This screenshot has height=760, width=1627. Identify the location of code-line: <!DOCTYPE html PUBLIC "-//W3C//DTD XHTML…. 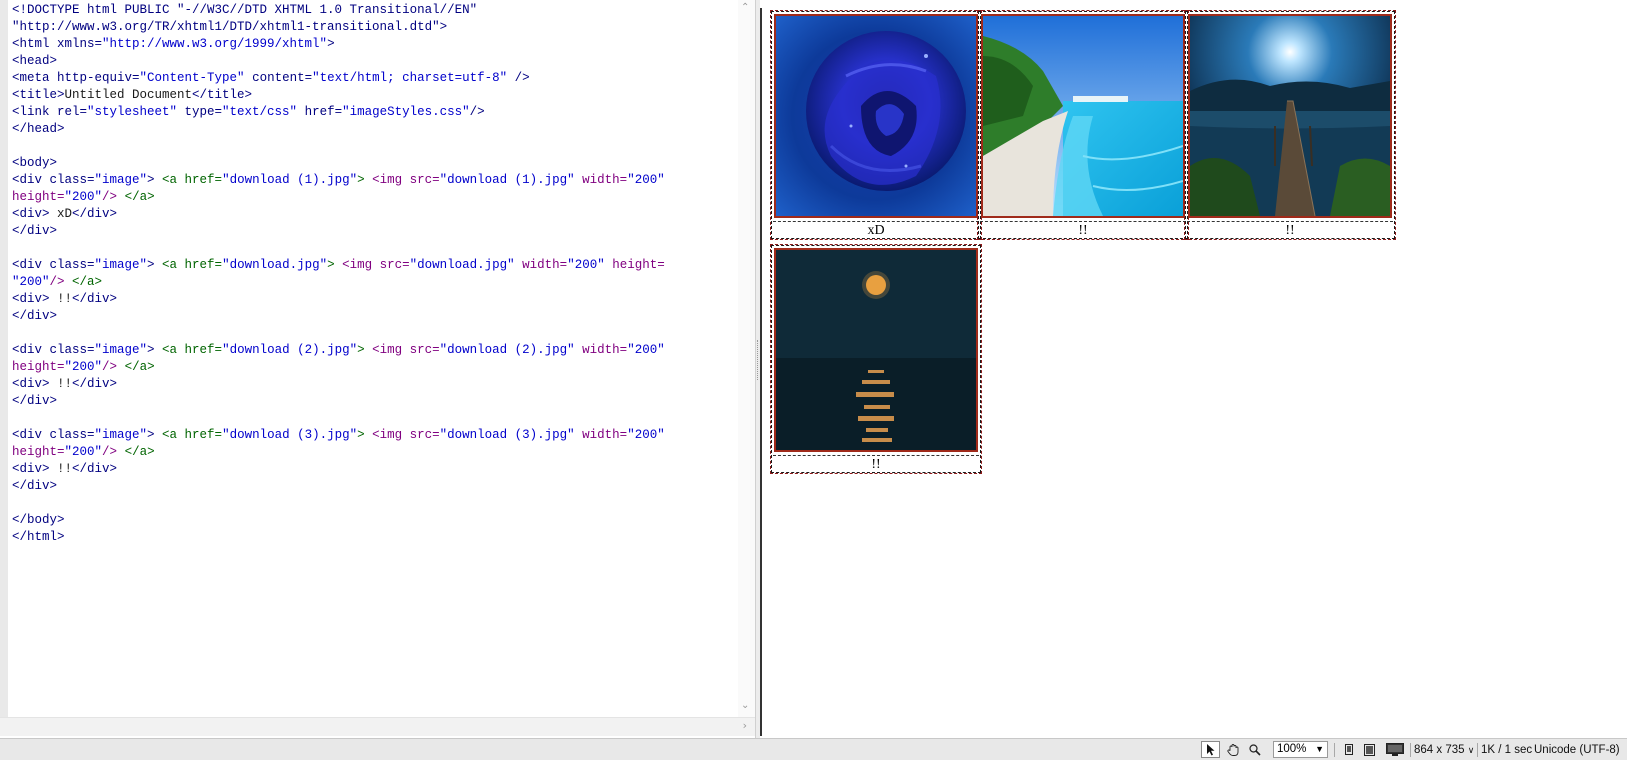
(245, 10).